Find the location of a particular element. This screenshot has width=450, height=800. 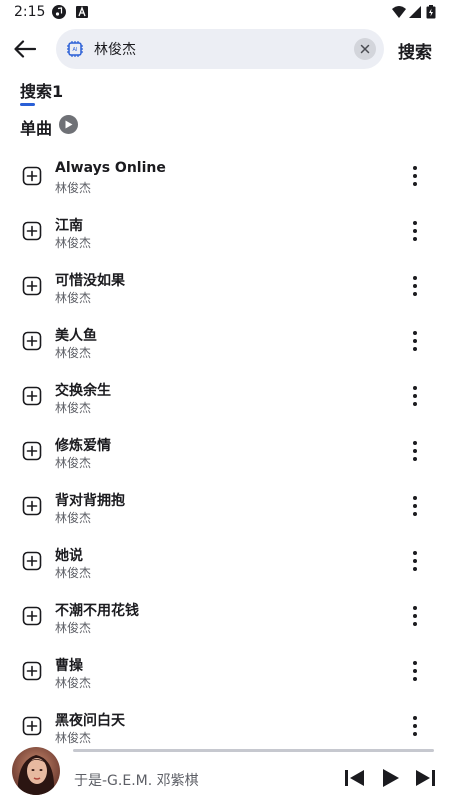

song-title: 背对背拥抱 is located at coordinates (90, 501).